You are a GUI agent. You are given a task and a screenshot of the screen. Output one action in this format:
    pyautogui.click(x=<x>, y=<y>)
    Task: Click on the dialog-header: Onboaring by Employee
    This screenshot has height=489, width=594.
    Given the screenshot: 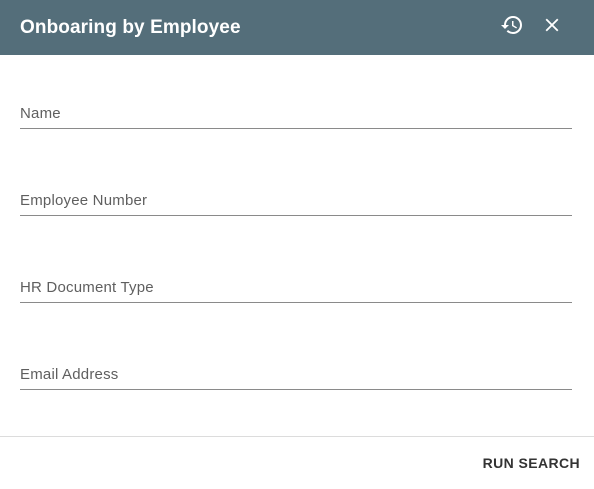 What is the action you would take?
    pyautogui.click(x=297, y=27)
    